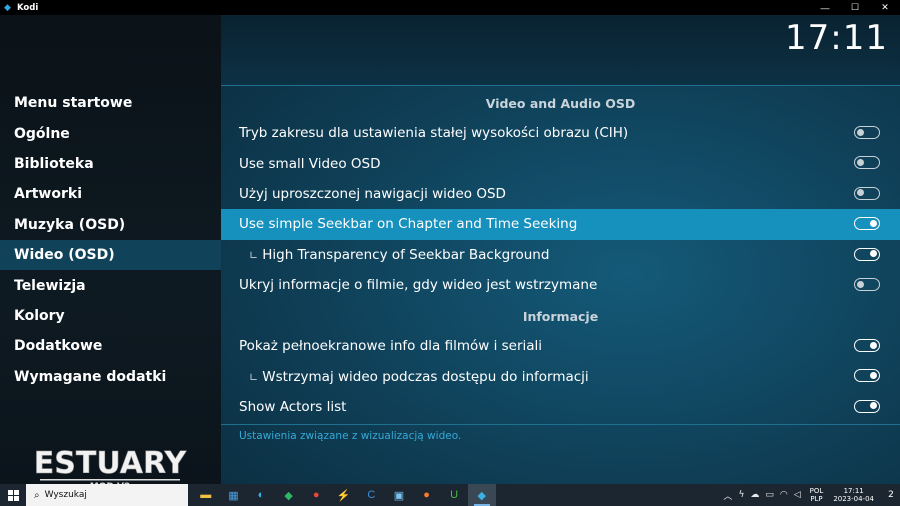 Image resolution: width=900 pixels, height=506 pixels. What do you see at coordinates (316, 495) in the screenshot?
I see `chrome-icon: ●` at bounding box center [316, 495].